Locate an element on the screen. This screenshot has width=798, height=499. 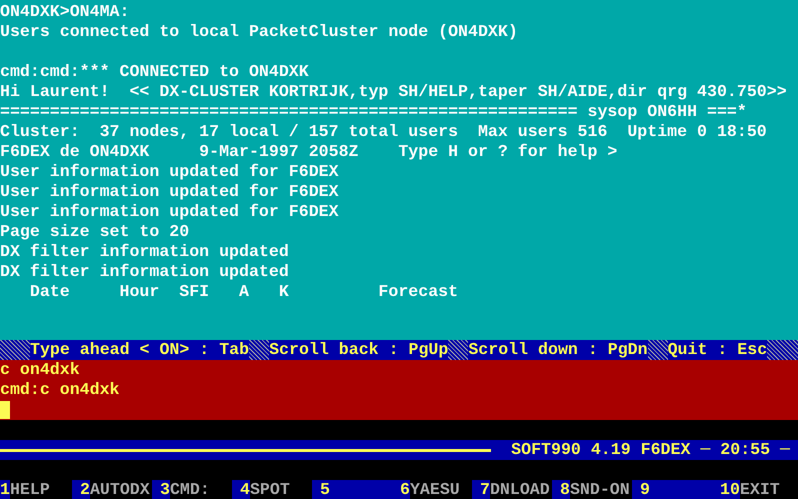
function-key: 9 is located at coordinates (680, 489).